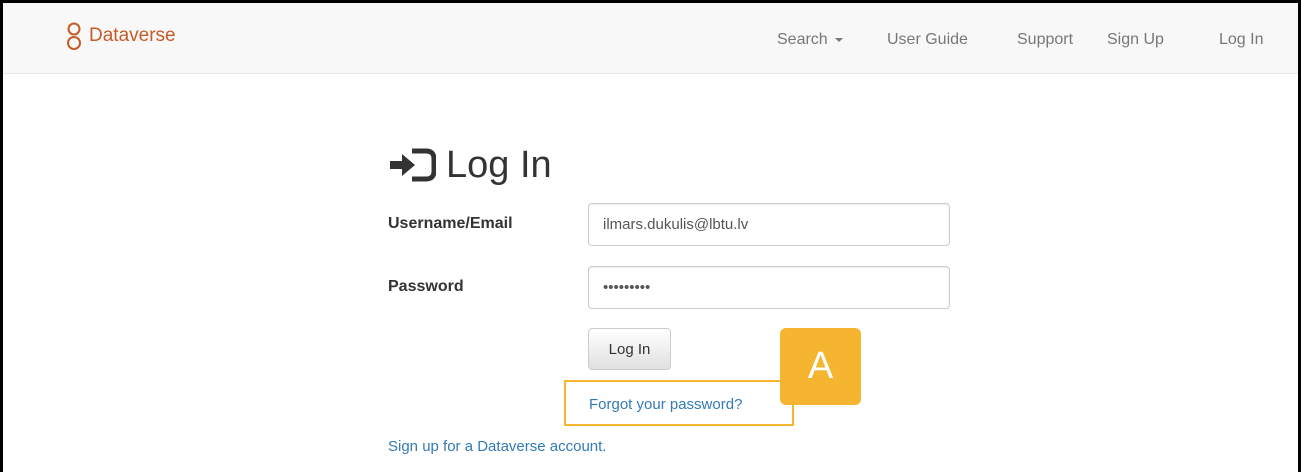  I want to click on brand-link: Dataverse, so click(120, 36).